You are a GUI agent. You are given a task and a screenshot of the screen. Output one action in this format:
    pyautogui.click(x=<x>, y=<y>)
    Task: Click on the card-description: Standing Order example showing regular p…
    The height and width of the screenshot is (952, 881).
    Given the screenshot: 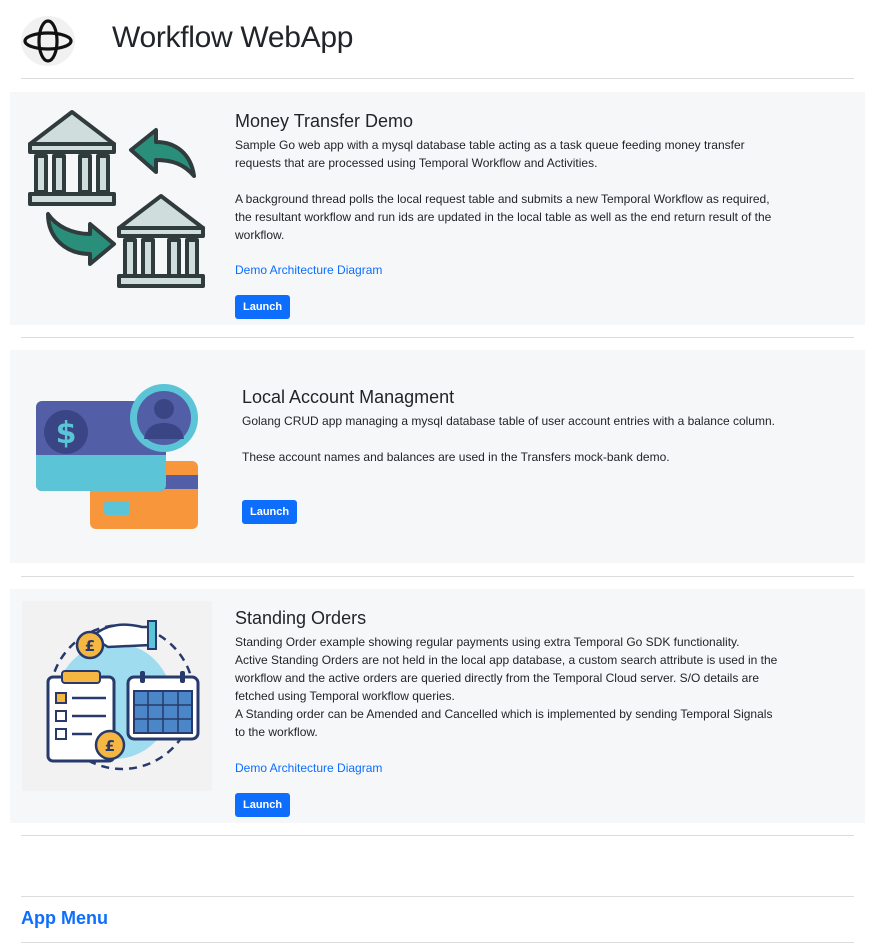 What is the action you would take?
    pyautogui.click(x=510, y=687)
    